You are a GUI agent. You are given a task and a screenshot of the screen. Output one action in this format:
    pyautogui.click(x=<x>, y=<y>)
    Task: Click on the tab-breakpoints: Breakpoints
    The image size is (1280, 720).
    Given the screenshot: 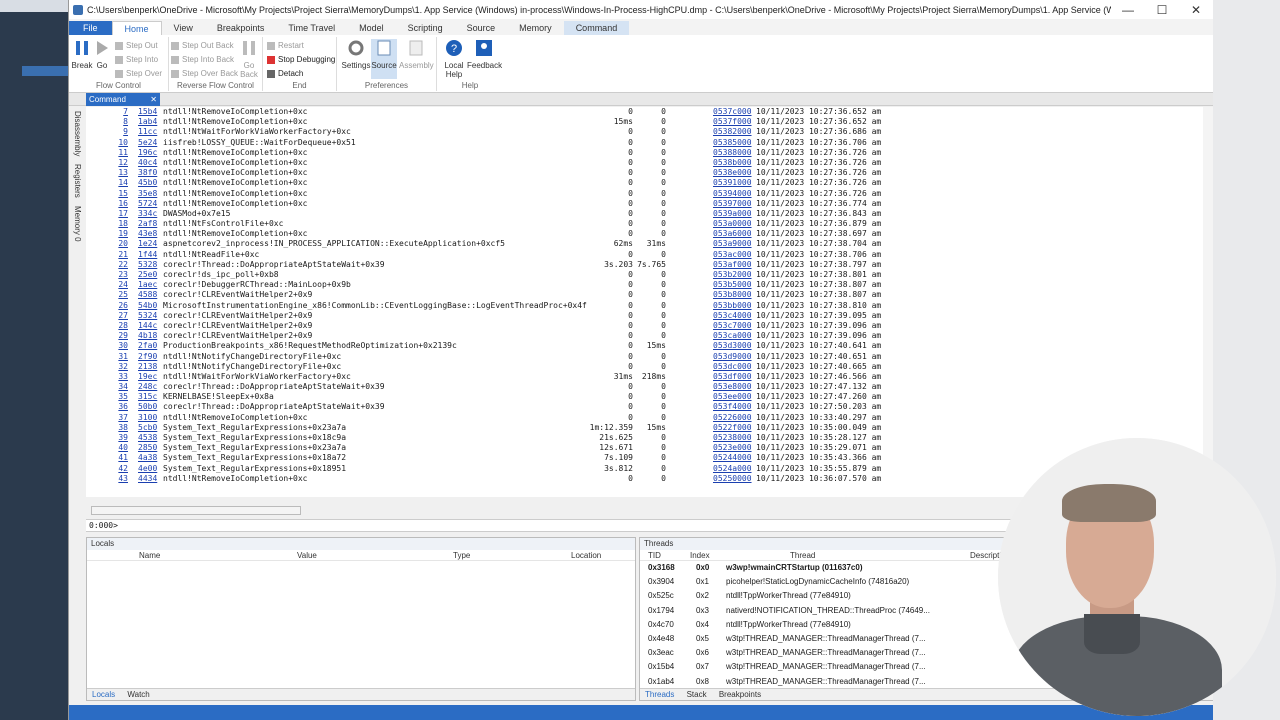 What is the action you would take?
    pyautogui.click(x=241, y=28)
    